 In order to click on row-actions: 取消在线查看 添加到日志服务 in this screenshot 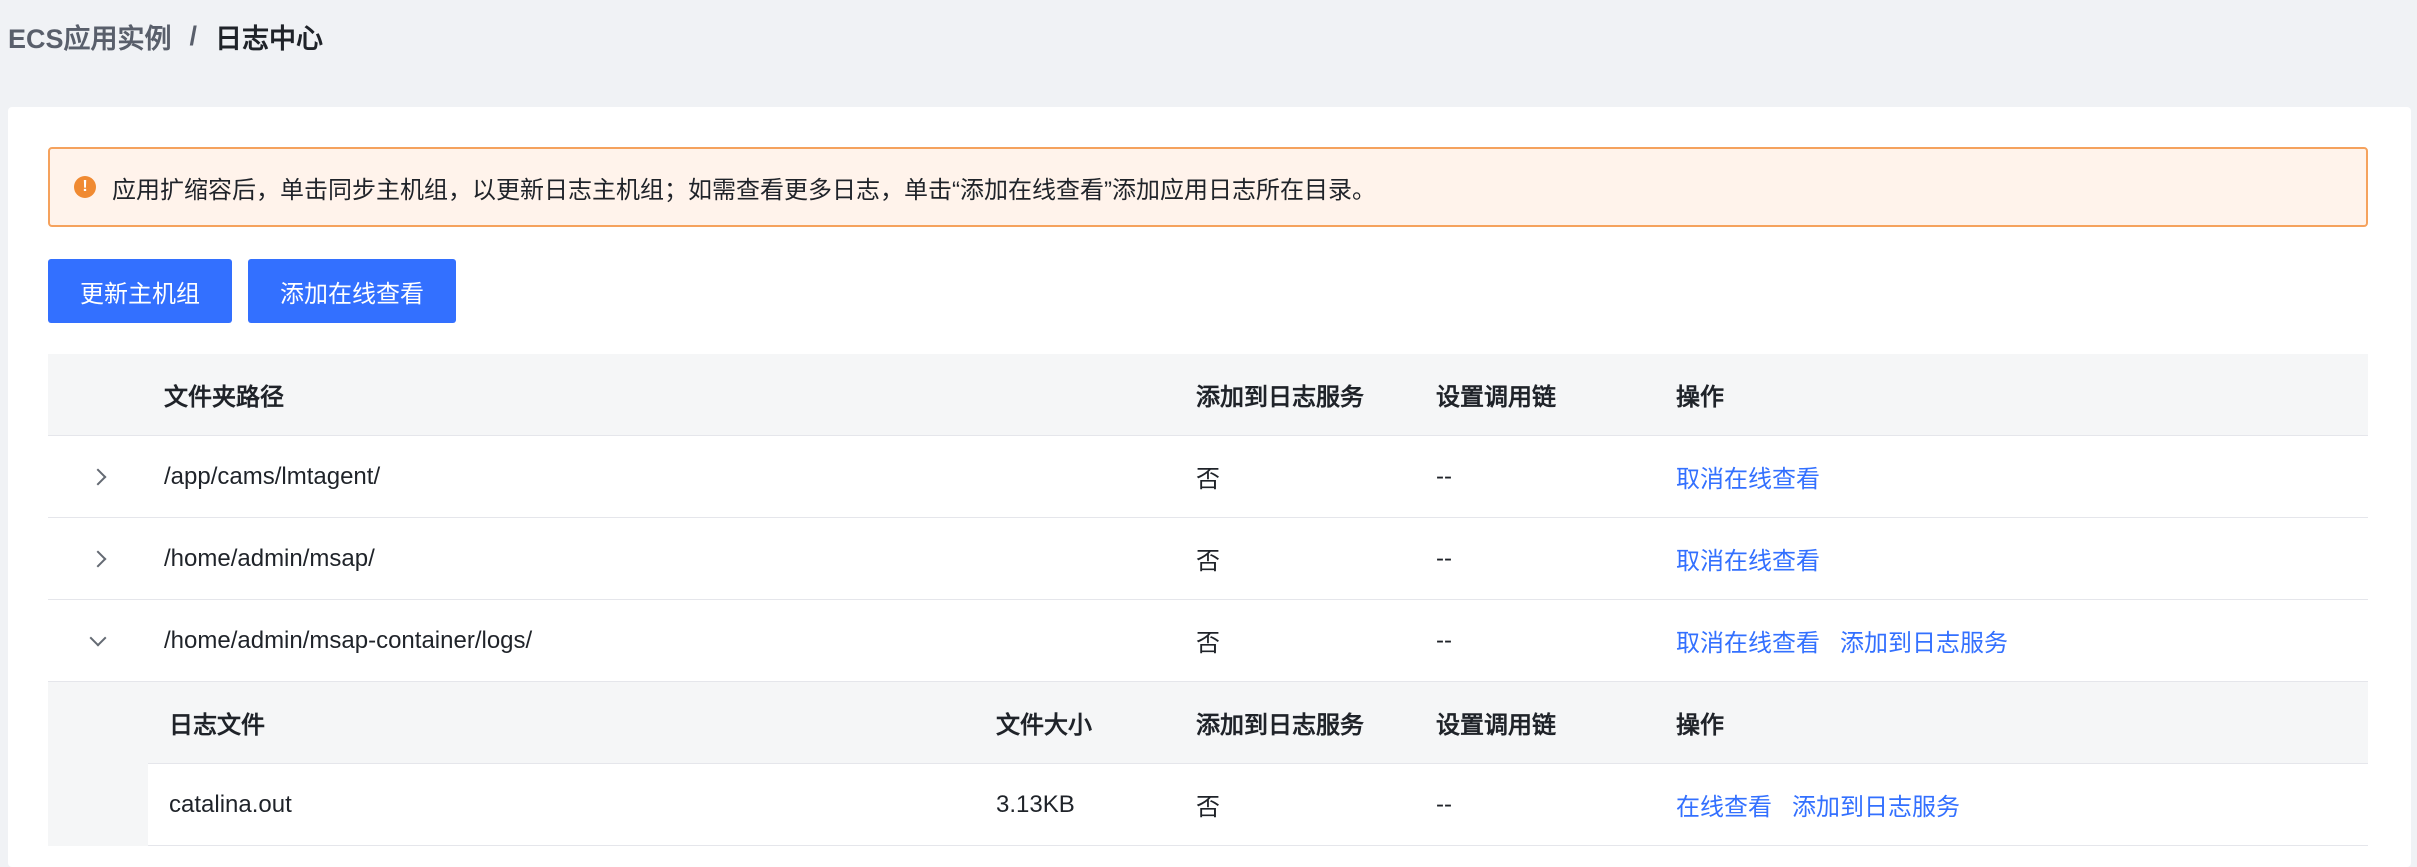, I will do `click(1852, 640)`.